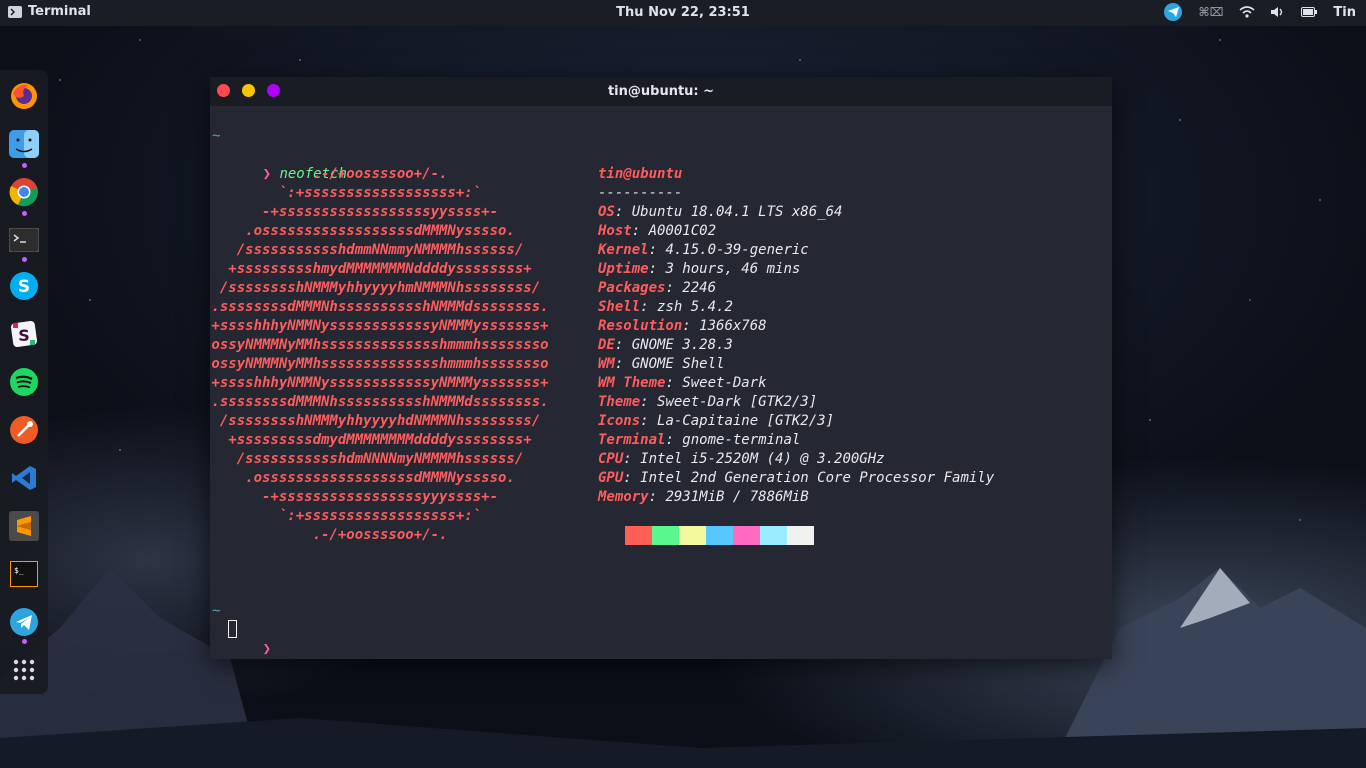 This screenshot has height=768, width=1366. Describe the element at coordinates (682, 326) in the screenshot. I see `info-row: Resolution: 1366x768` at that location.